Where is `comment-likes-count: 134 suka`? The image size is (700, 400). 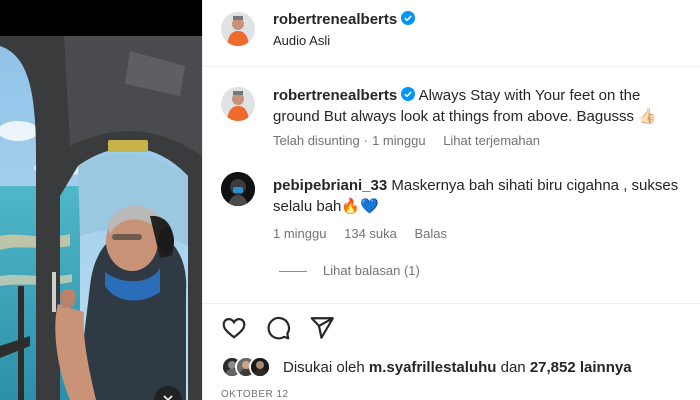
comment-likes-count: 134 suka is located at coordinates (370, 233).